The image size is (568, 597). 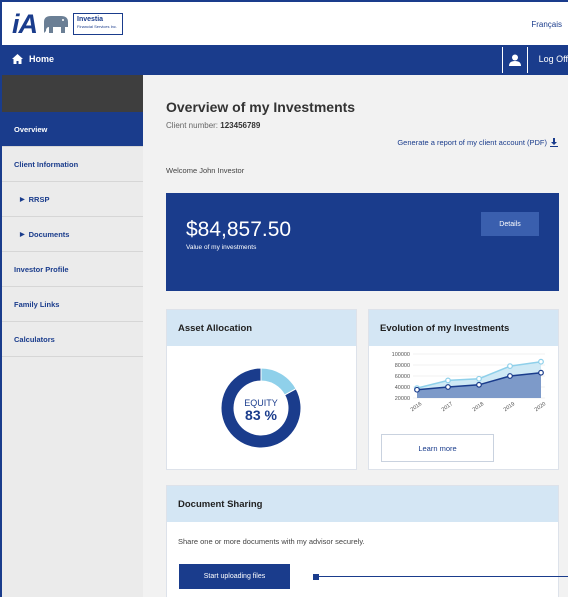 I want to click on elephant-icon, so click(x=56, y=24).